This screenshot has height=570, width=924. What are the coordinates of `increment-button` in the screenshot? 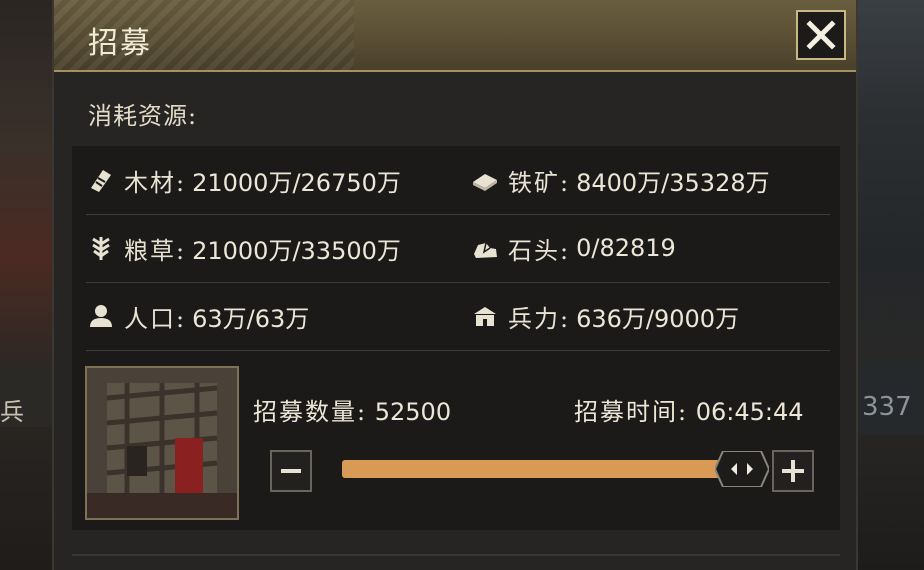 It's located at (793, 471).